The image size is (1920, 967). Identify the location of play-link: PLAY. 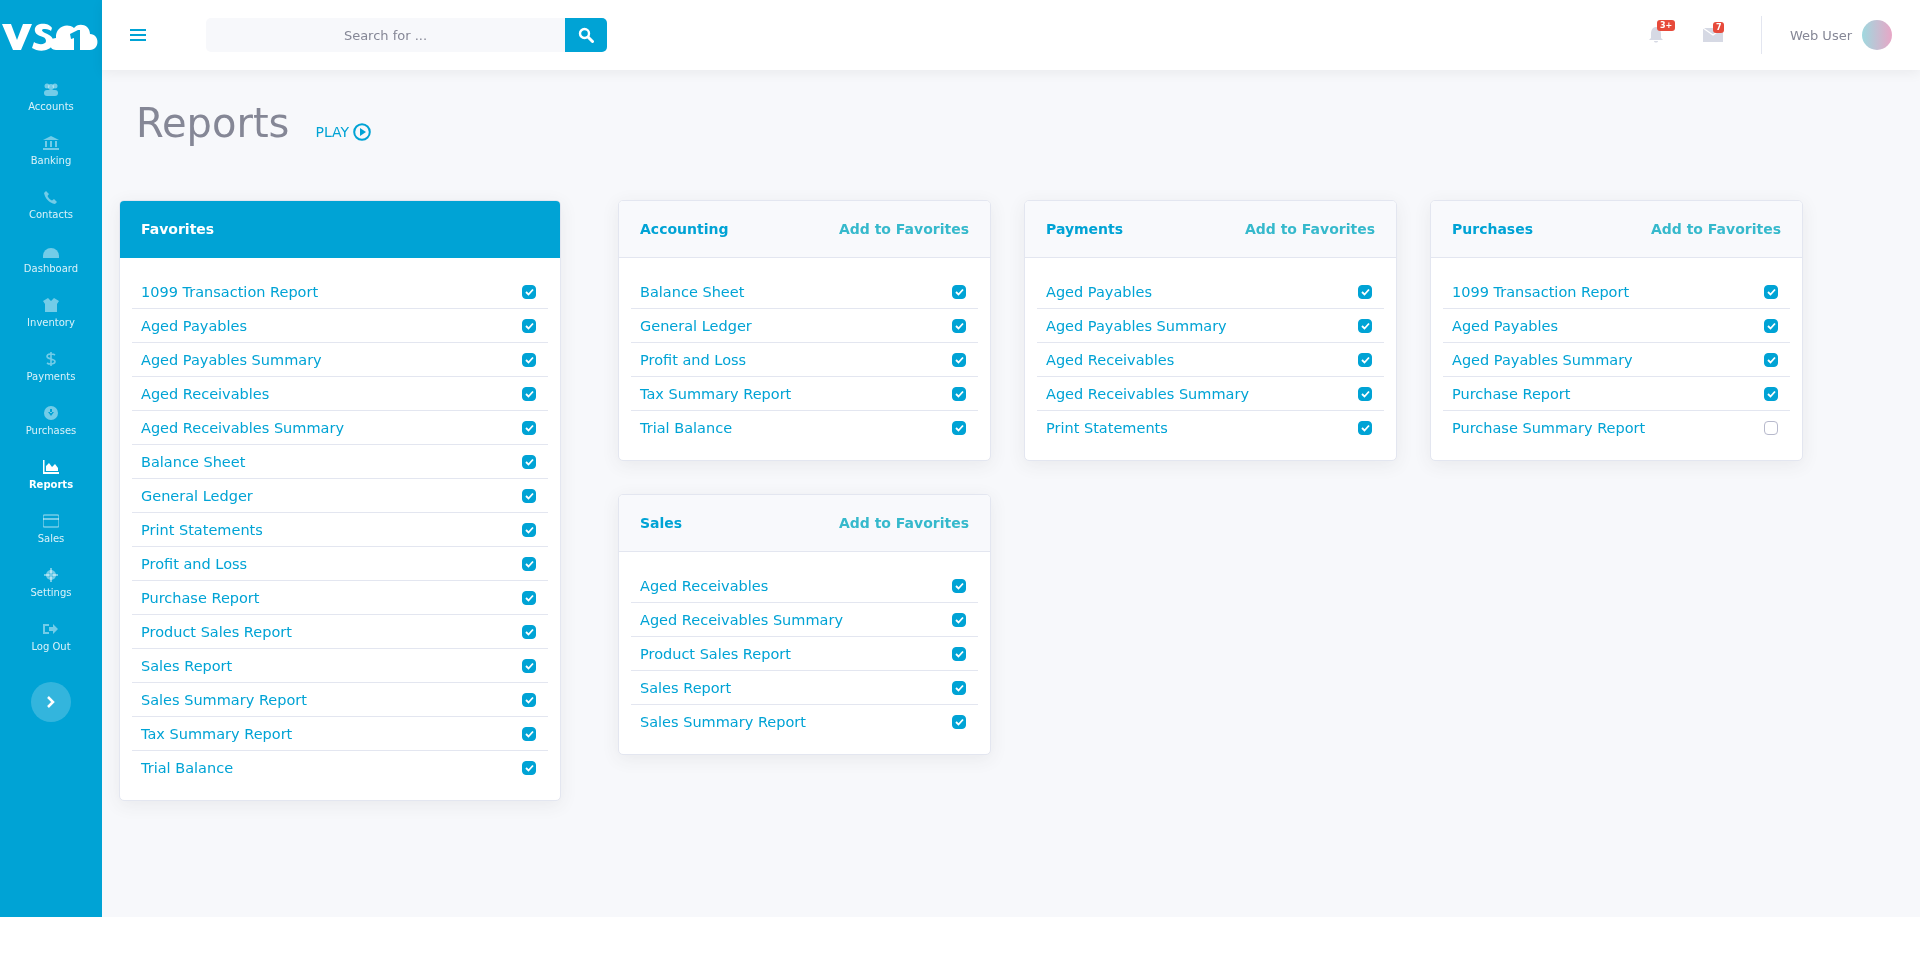
(343, 132).